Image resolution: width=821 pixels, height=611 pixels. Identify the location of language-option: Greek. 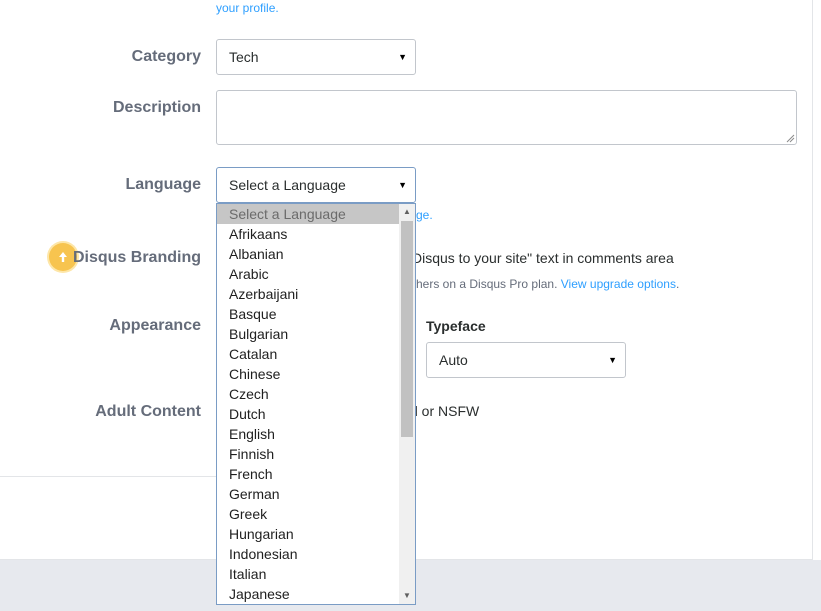
(308, 514).